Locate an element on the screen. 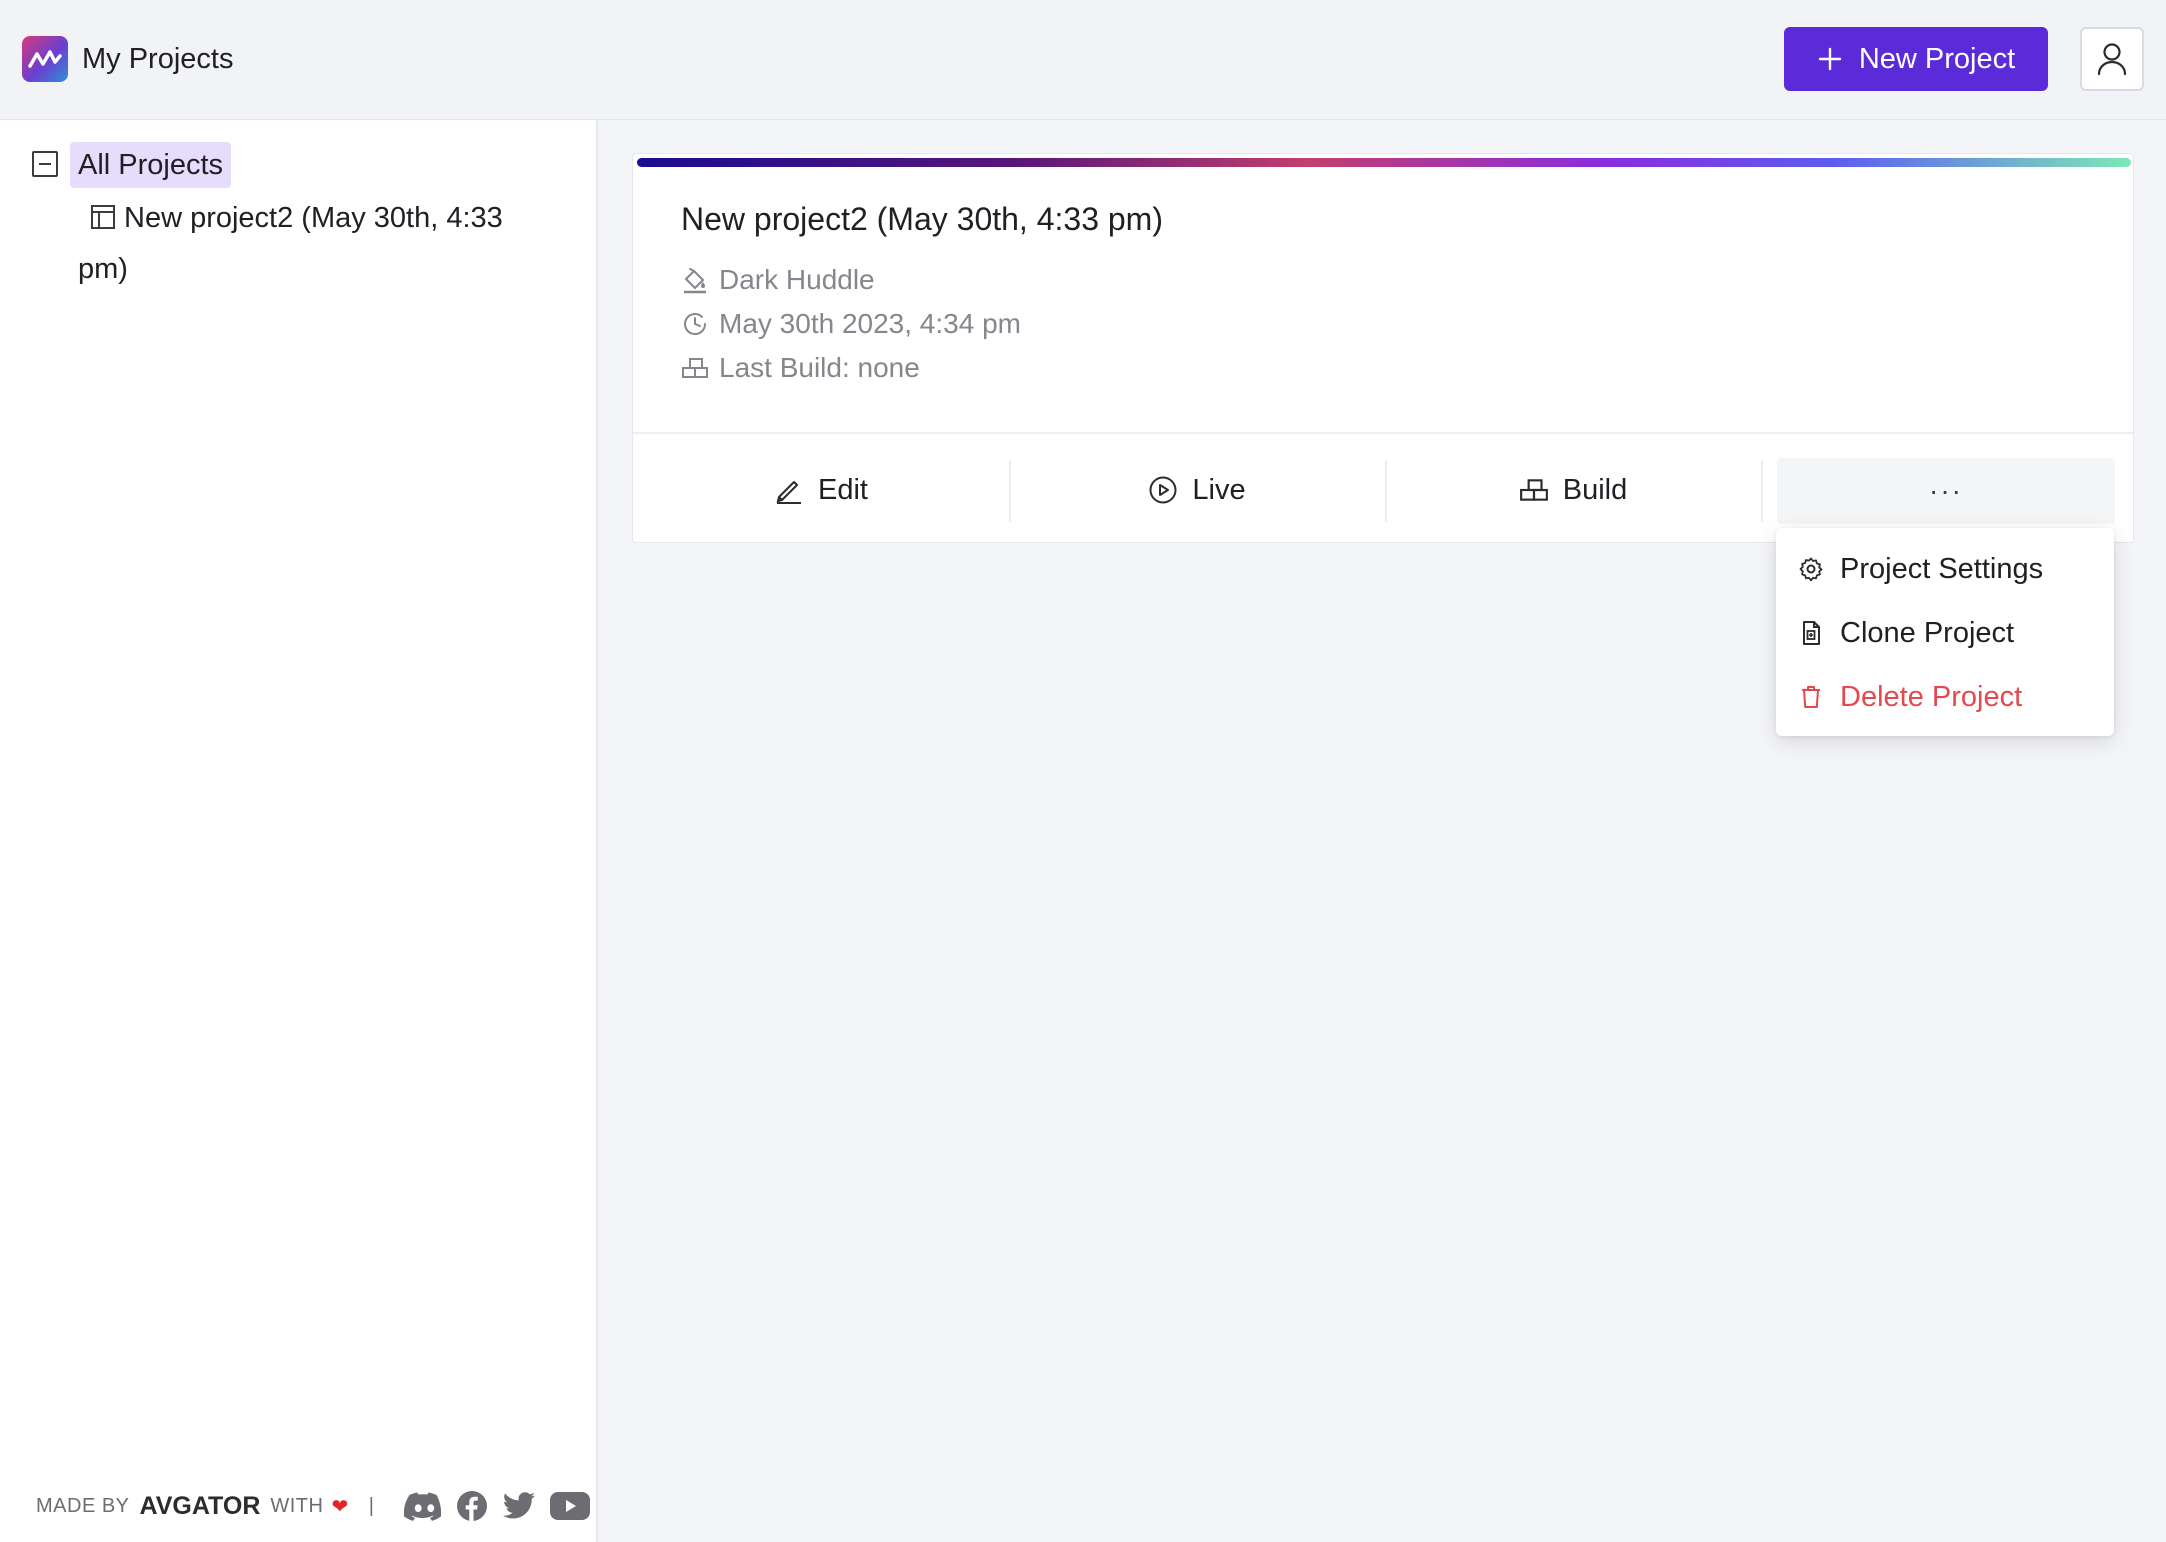  footer: MADE BY AVGATOR WITH ❤ | is located at coordinates (313, 1506).